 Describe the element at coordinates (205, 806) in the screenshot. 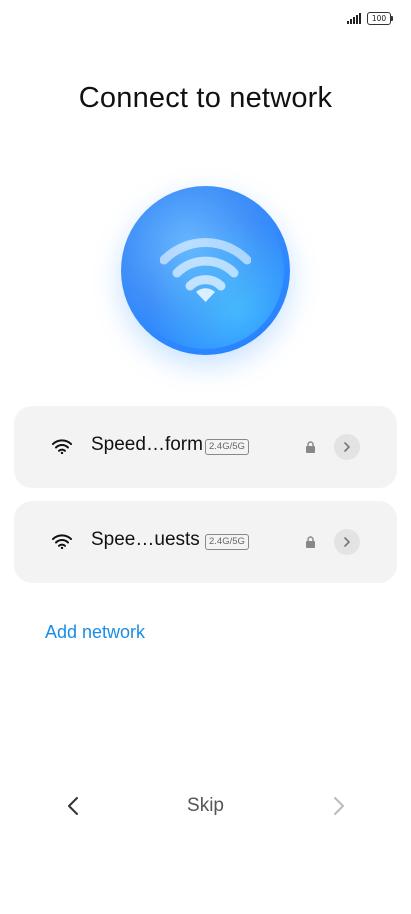

I see `skip-button: Skip` at that location.